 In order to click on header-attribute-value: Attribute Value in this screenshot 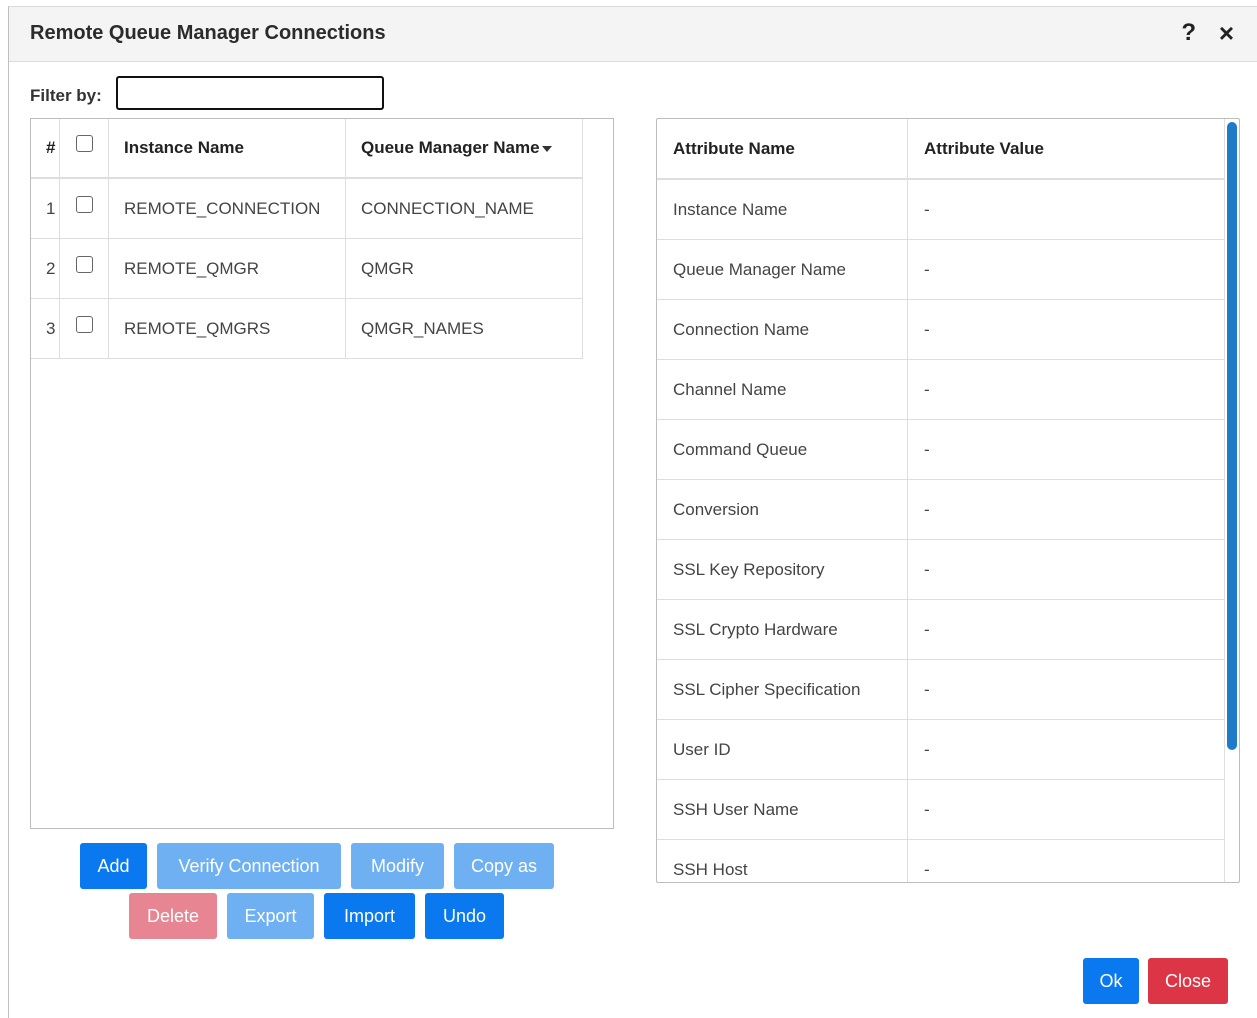, I will do `click(1066, 149)`.